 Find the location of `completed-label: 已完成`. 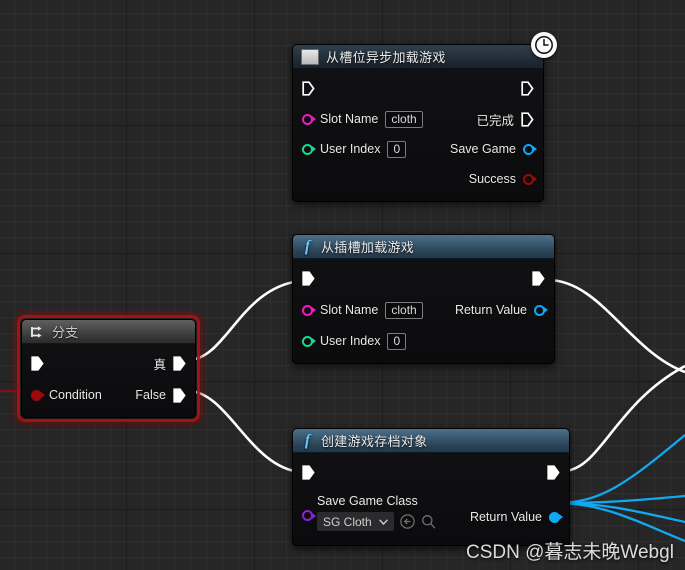

completed-label: 已完成 is located at coordinates (495, 120).